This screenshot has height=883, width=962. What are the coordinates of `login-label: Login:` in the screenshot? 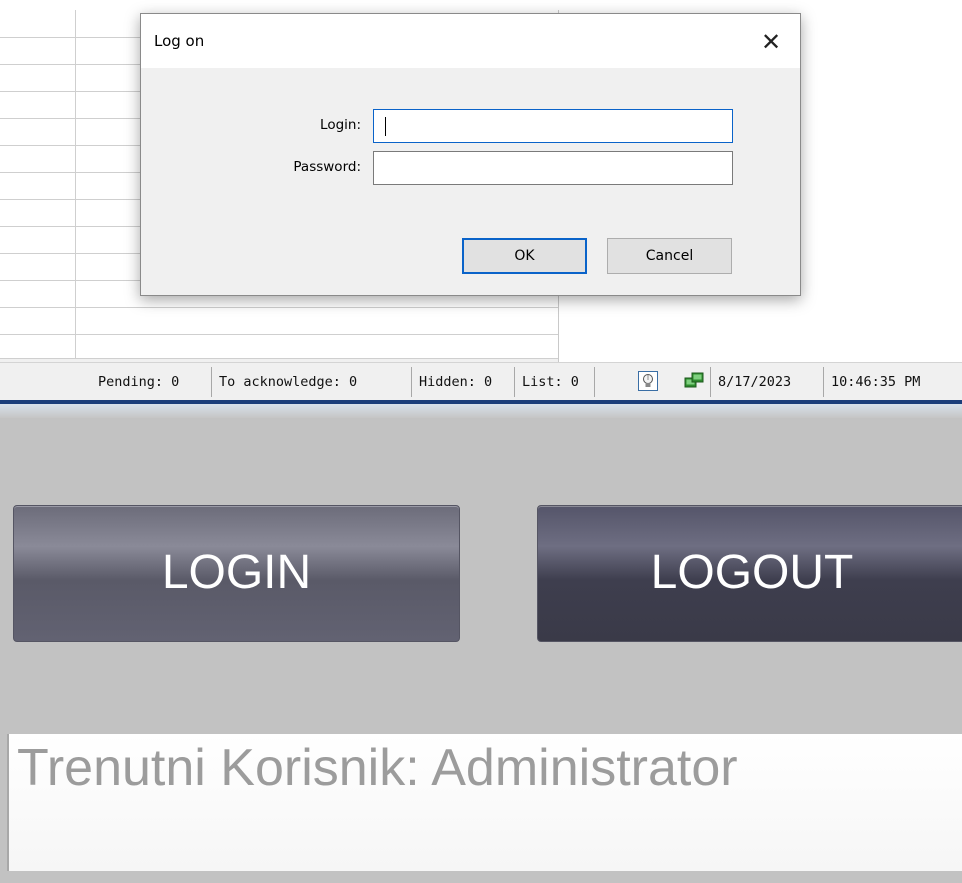 It's located at (340, 125).